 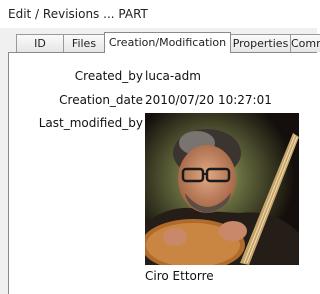 What do you see at coordinates (208, 100) in the screenshot?
I see `creation-date-value: 2010/07/20 10:27:01` at bounding box center [208, 100].